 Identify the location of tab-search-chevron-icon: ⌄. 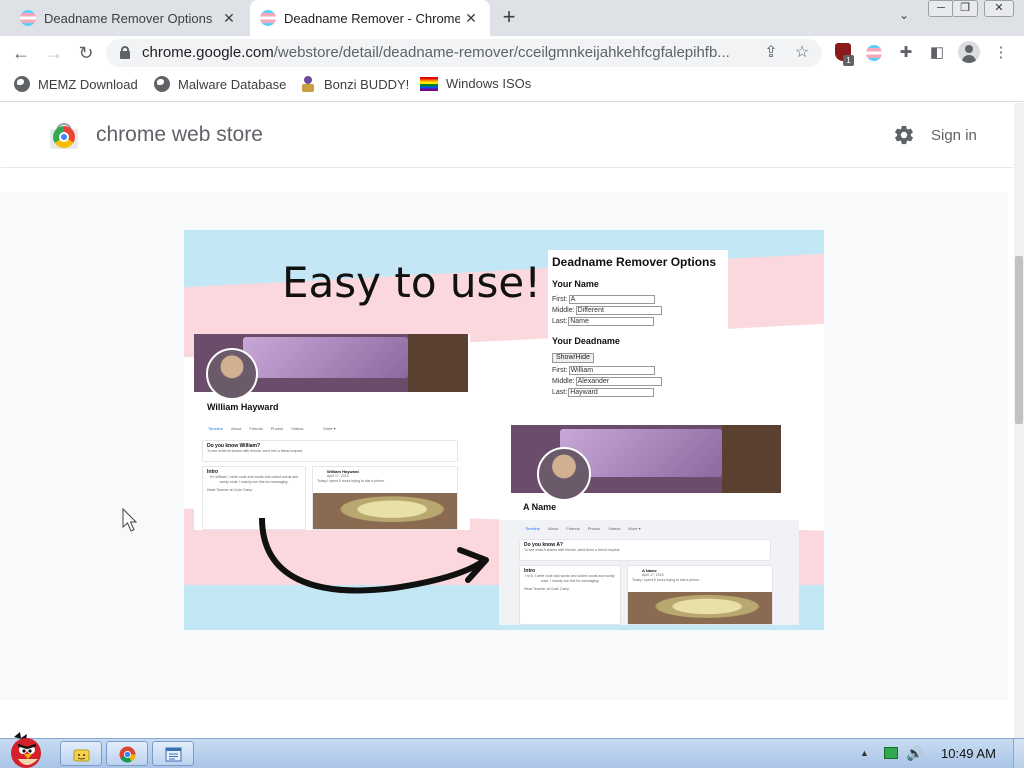
(904, 18).